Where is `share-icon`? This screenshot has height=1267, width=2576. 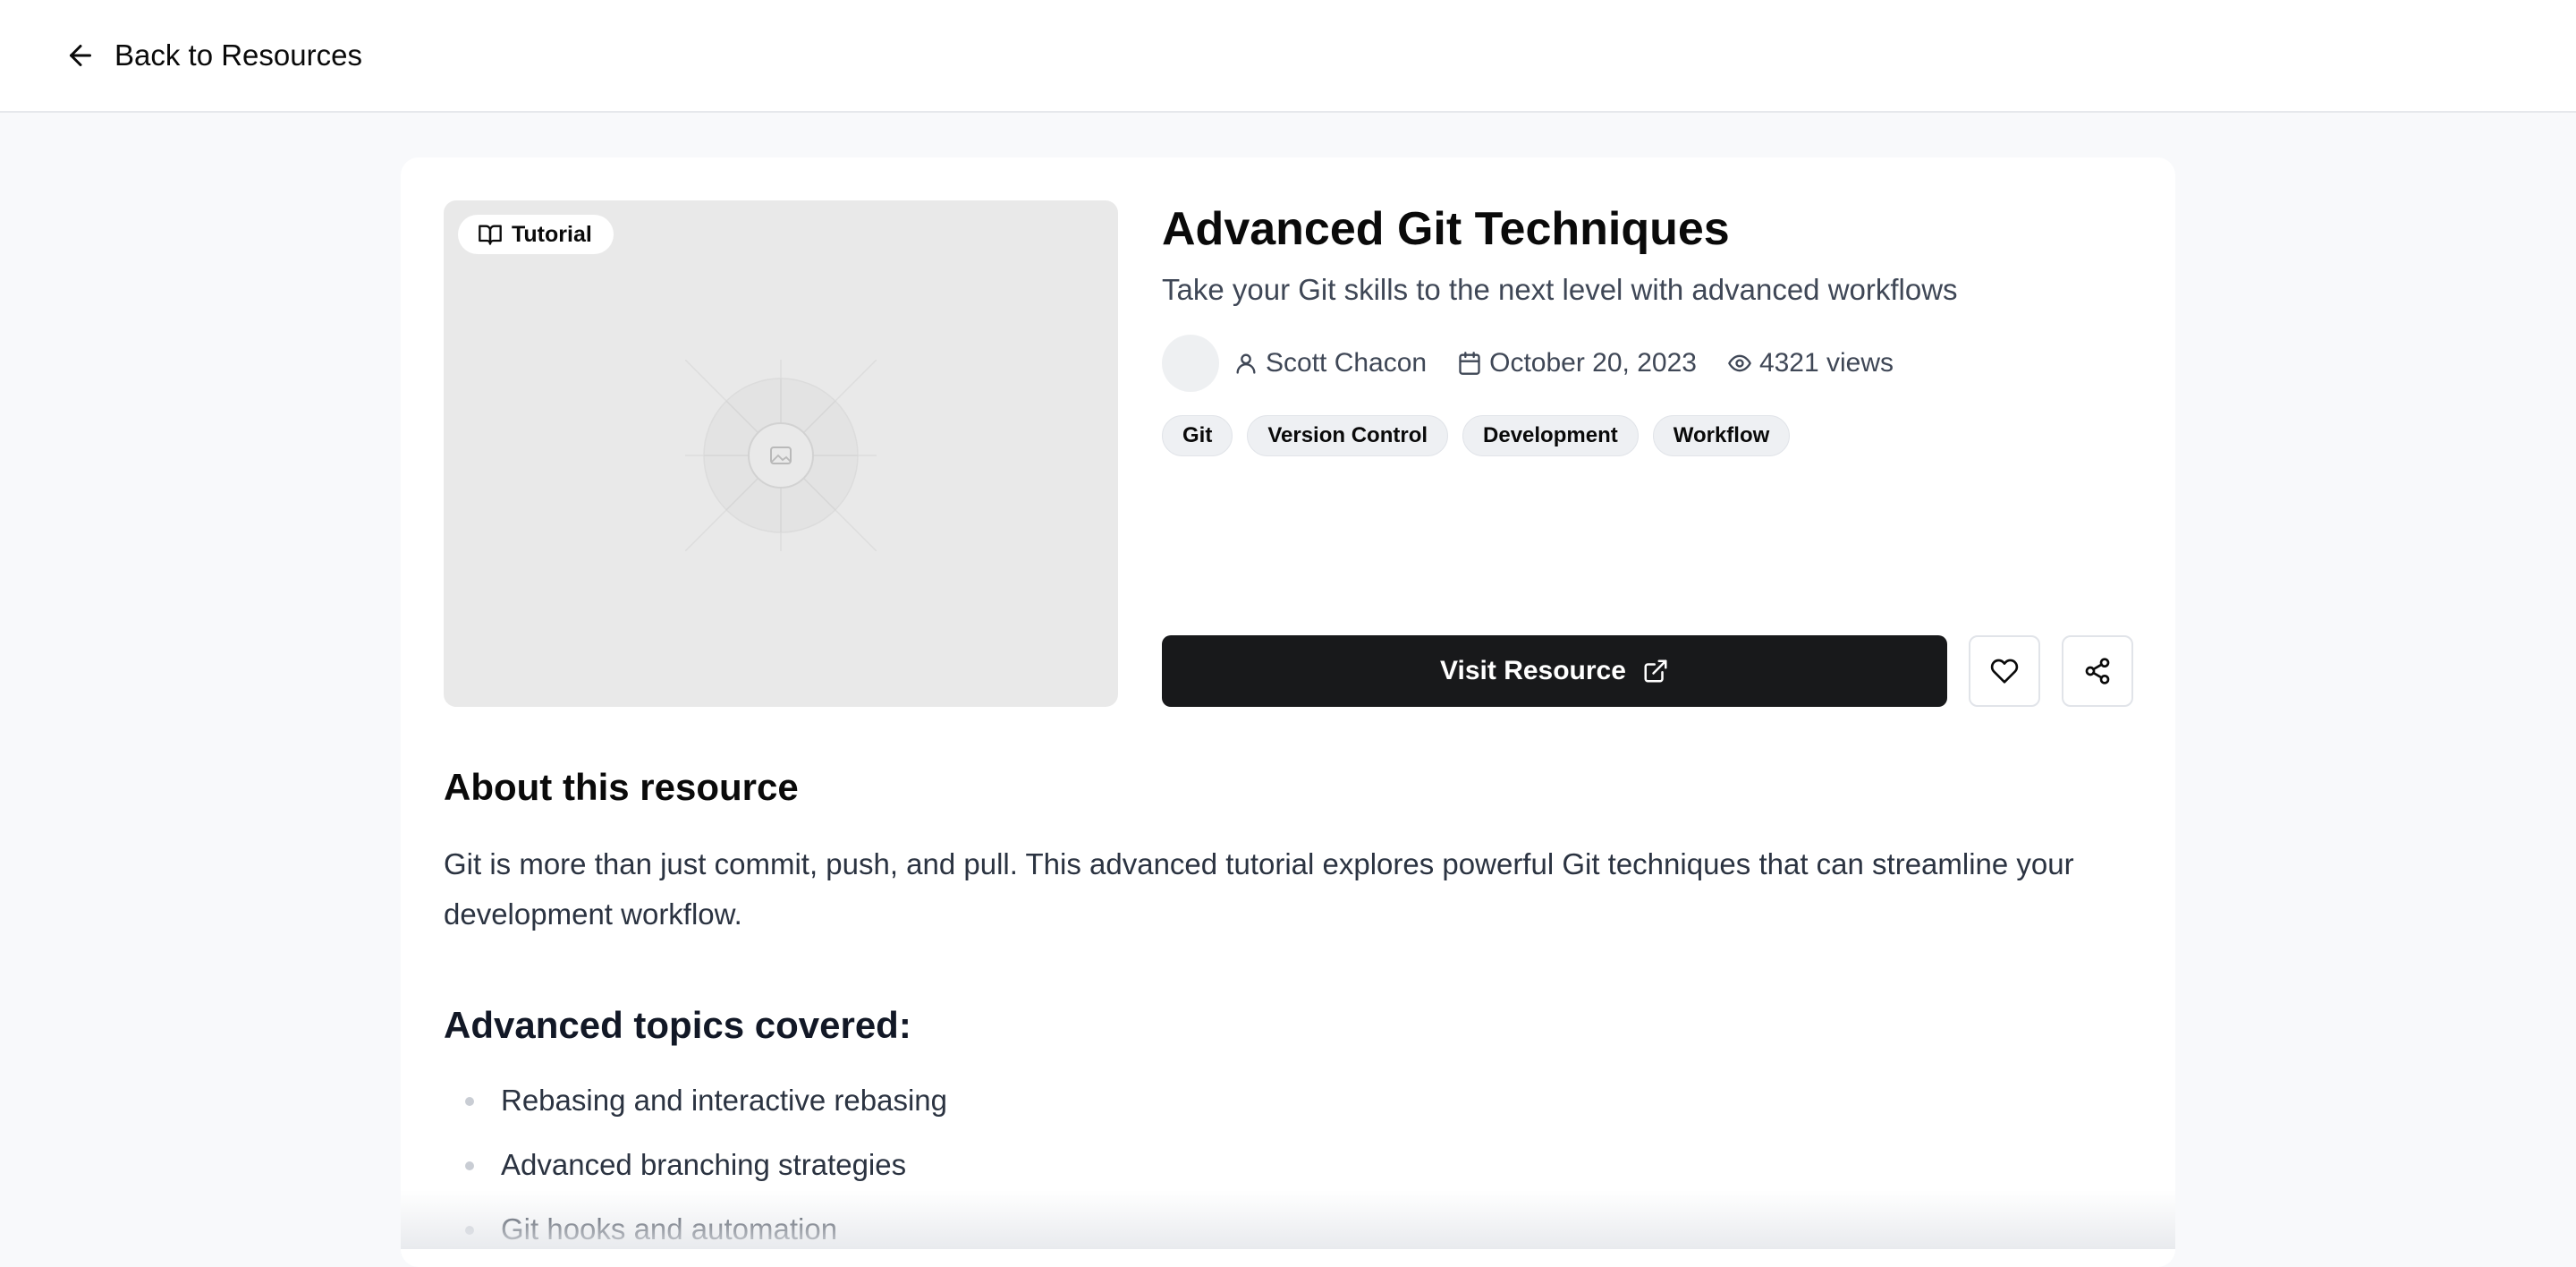 share-icon is located at coordinates (2097, 672).